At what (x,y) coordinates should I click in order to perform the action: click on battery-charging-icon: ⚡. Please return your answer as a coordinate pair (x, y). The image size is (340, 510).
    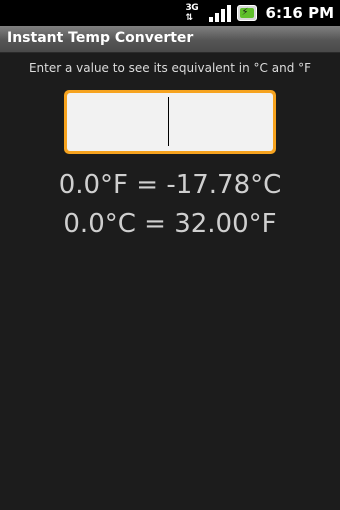
    Looking at the image, I should click on (248, 13).